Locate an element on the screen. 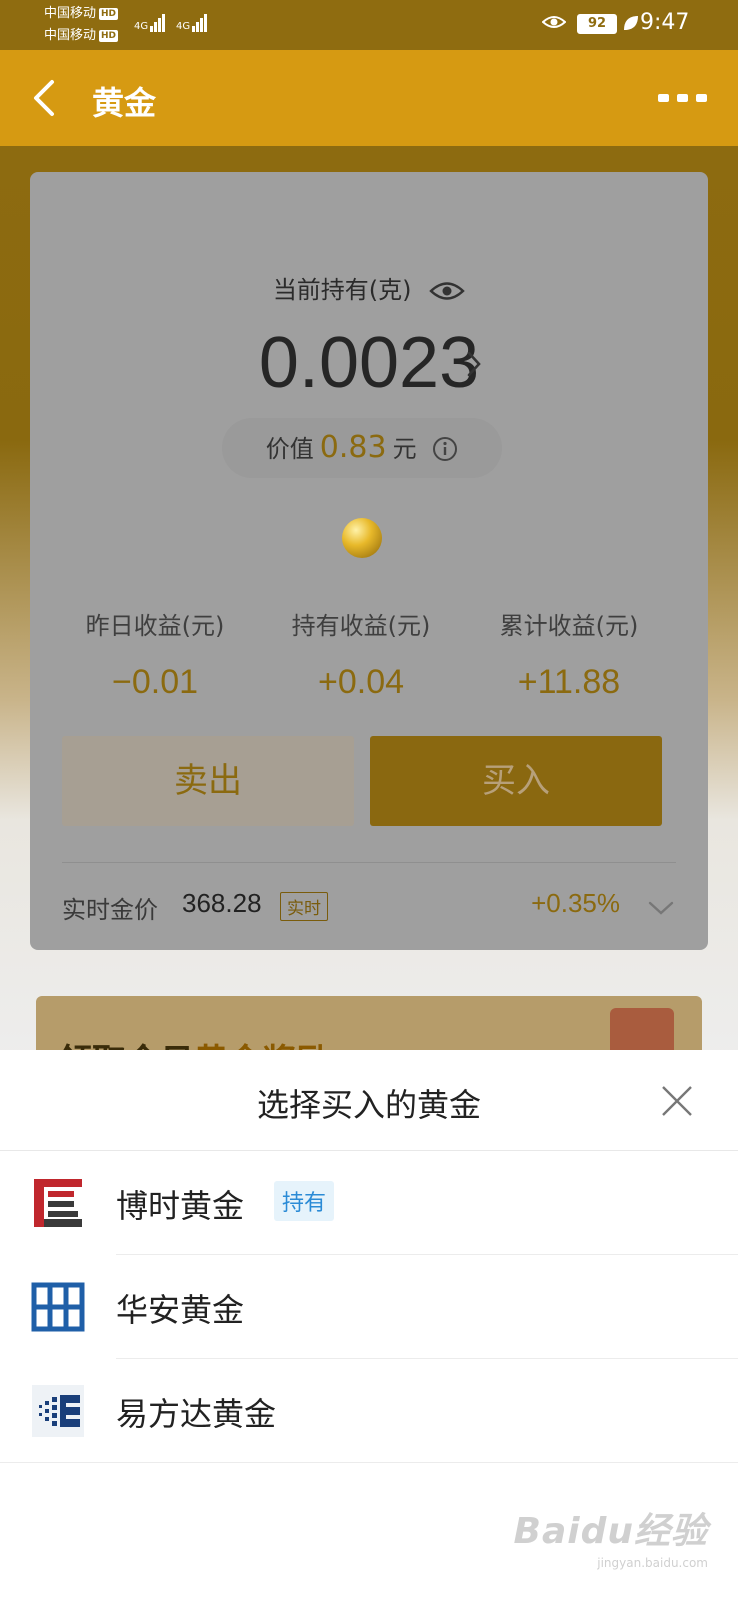 This screenshot has height=1600, width=738. realtime-price-label: 实时金价 is located at coordinates (110, 910).